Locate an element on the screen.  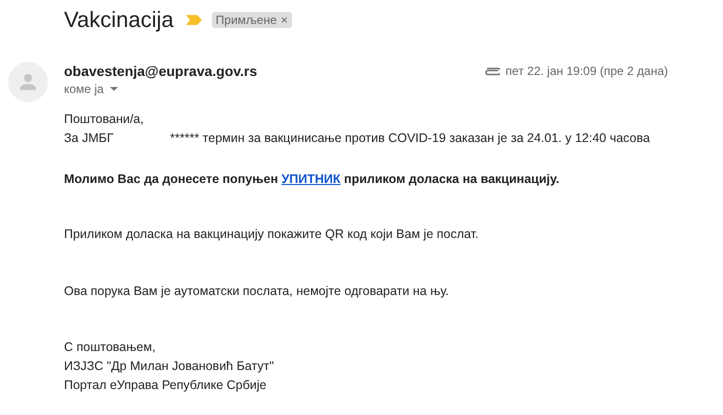
recipient-dropdown: коме ја is located at coordinates (91, 89).